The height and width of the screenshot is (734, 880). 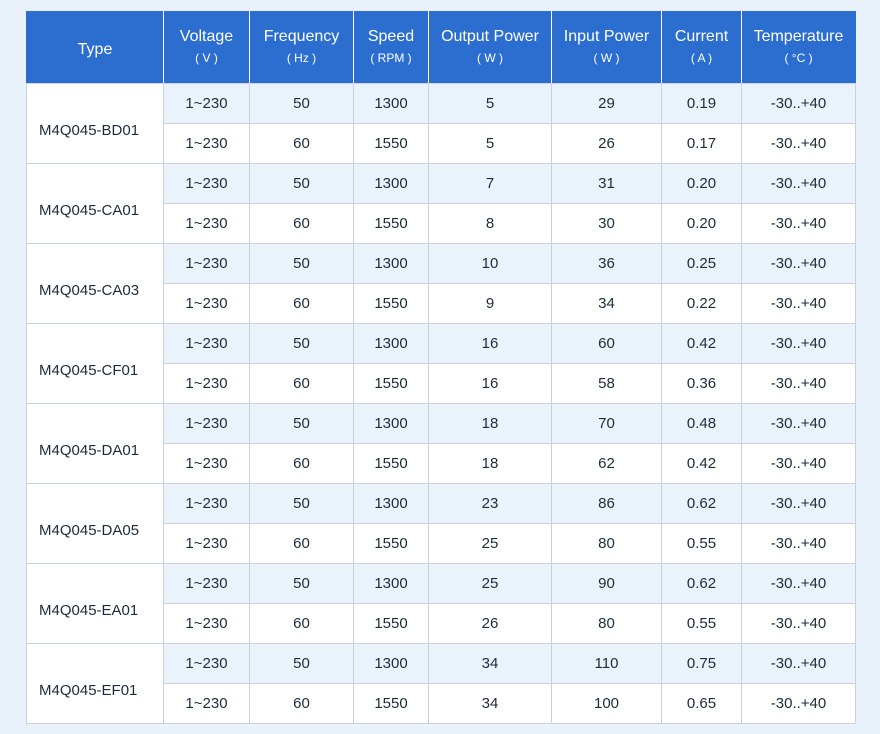 I want to click on output-power-cell: 23, so click(x=490, y=503).